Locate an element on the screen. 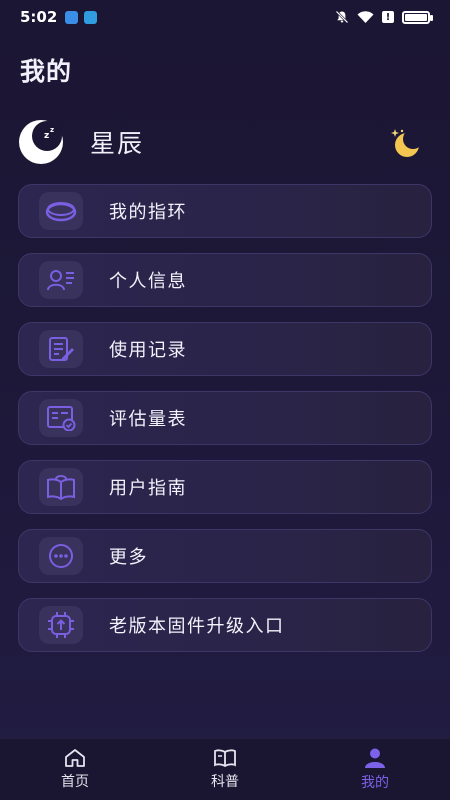 The width and height of the screenshot is (450, 800). menu-label-user-guide: 用户指南 is located at coordinates (148, 488).